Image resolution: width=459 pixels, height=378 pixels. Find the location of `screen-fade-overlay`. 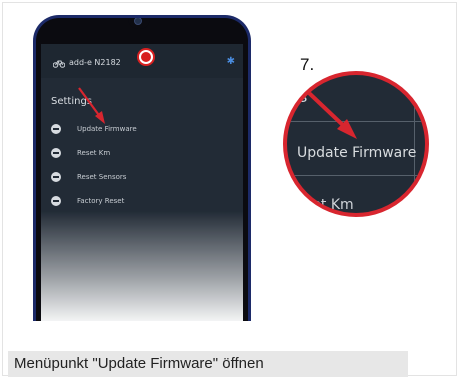

screen-fade-overlay is located at coordinates (142, 266).